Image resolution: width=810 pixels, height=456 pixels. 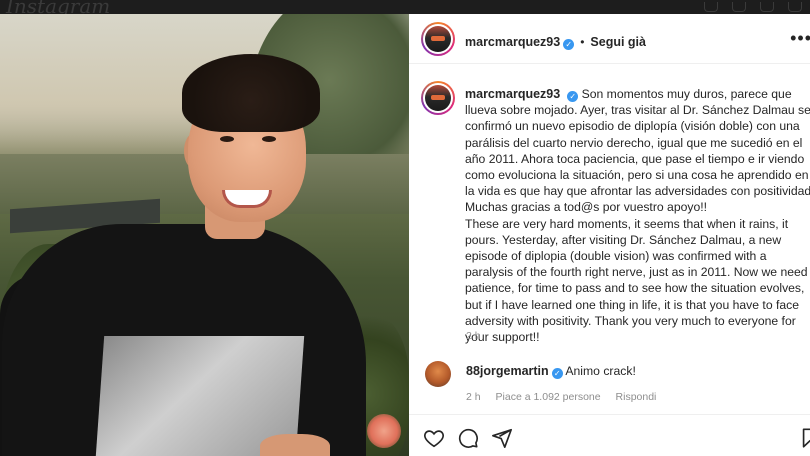 I want to click on comment: 88jorgemartin ✓ Animo crack!, so click(x=551, y=371).